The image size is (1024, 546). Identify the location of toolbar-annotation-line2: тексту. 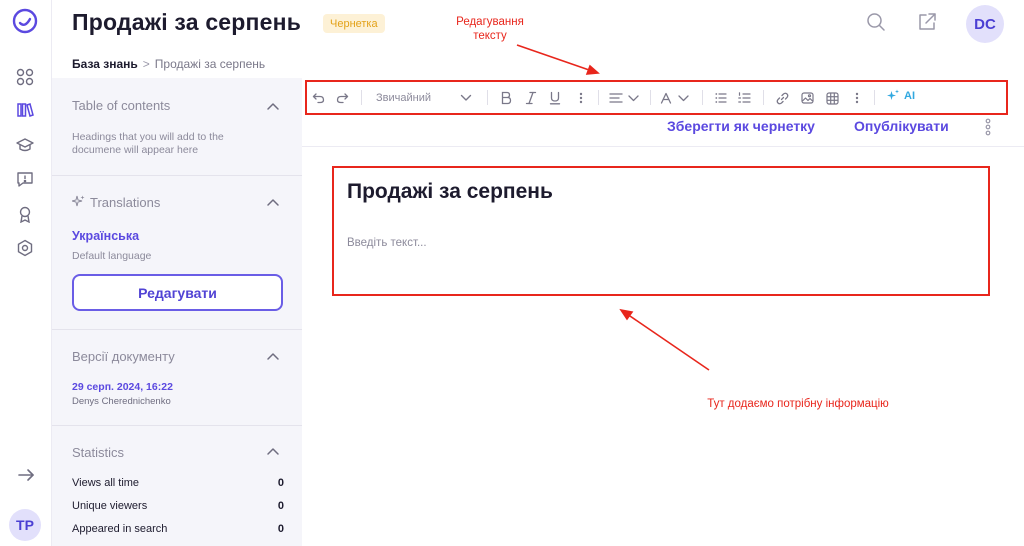
(490, 36).